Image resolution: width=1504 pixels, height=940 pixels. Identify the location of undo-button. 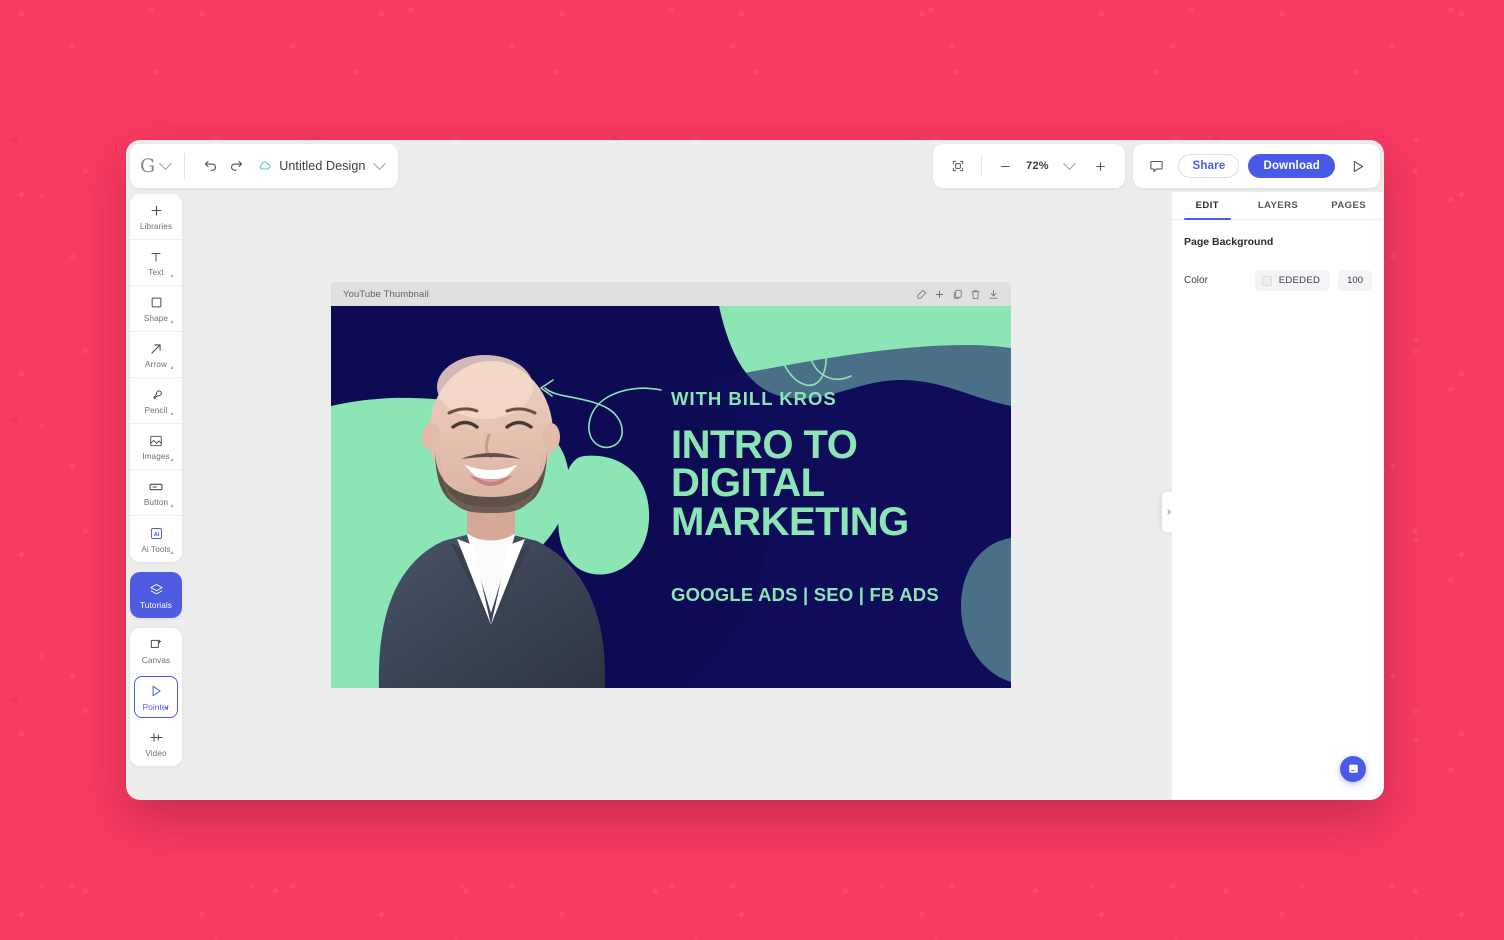
(210, 166).